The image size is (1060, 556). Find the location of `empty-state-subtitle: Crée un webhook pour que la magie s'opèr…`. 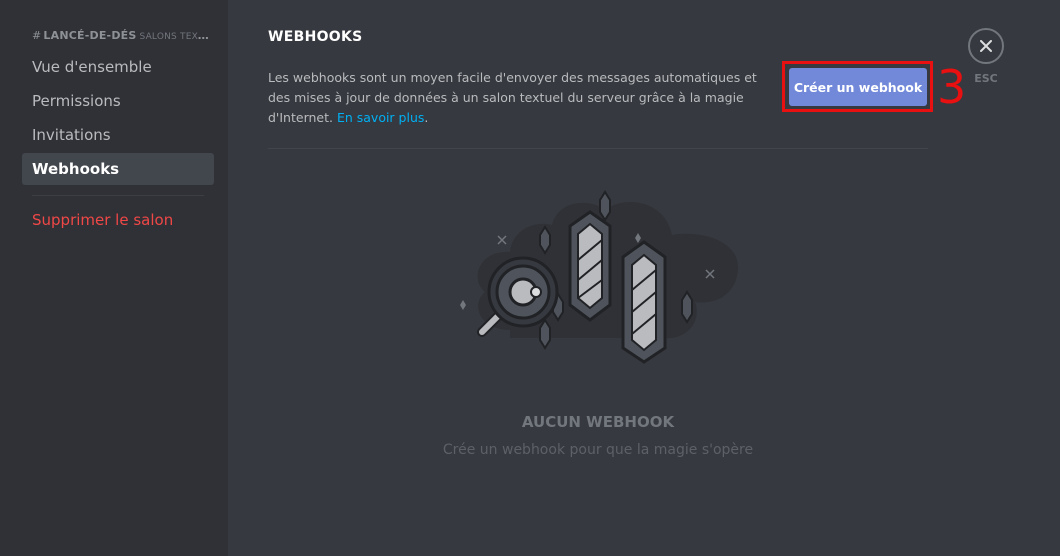

empty-state-subtitle: Crée un webhook pour que la magie s'opèr… is located at coordinates (598, 450).